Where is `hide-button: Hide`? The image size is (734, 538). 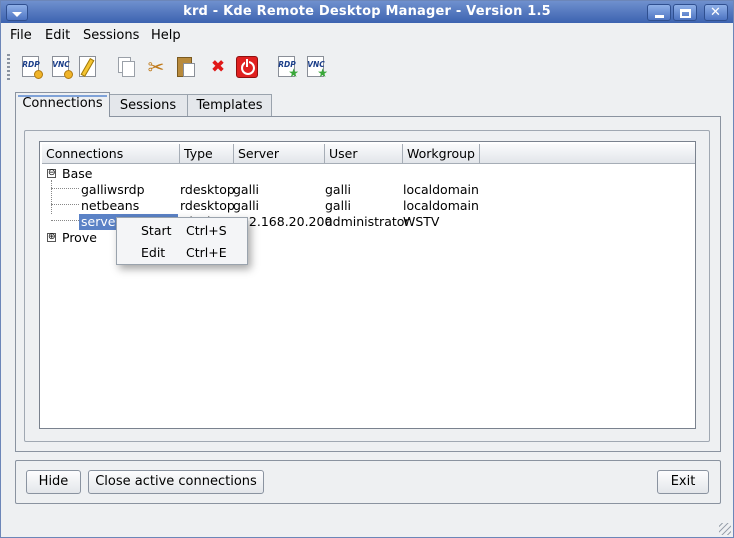
hide-button: Hide is located at coordinates (53, 482).